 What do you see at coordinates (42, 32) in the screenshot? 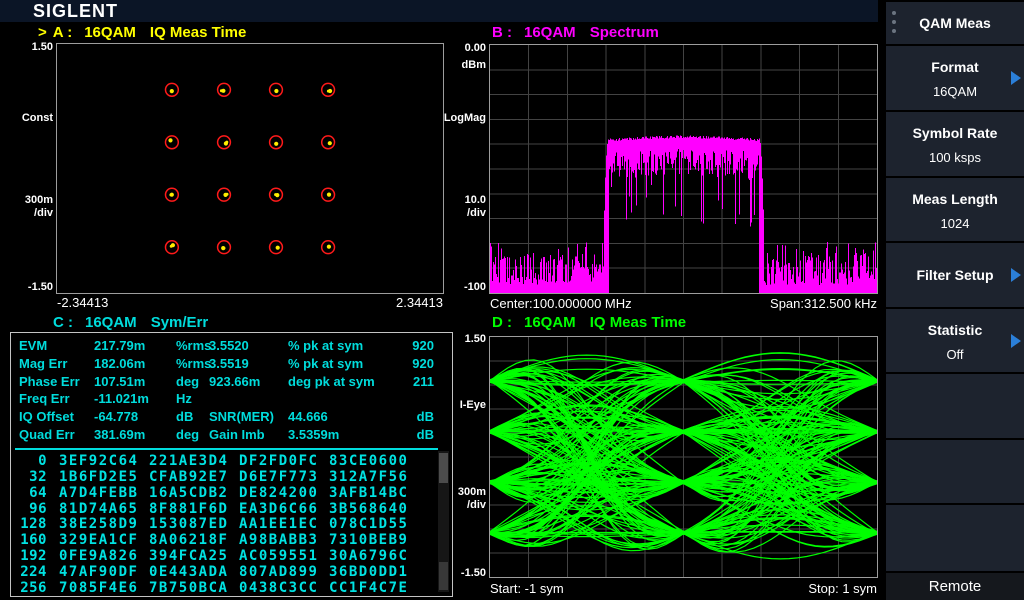
I see `active-window-indicator: >` at bounding box center [42, 32].